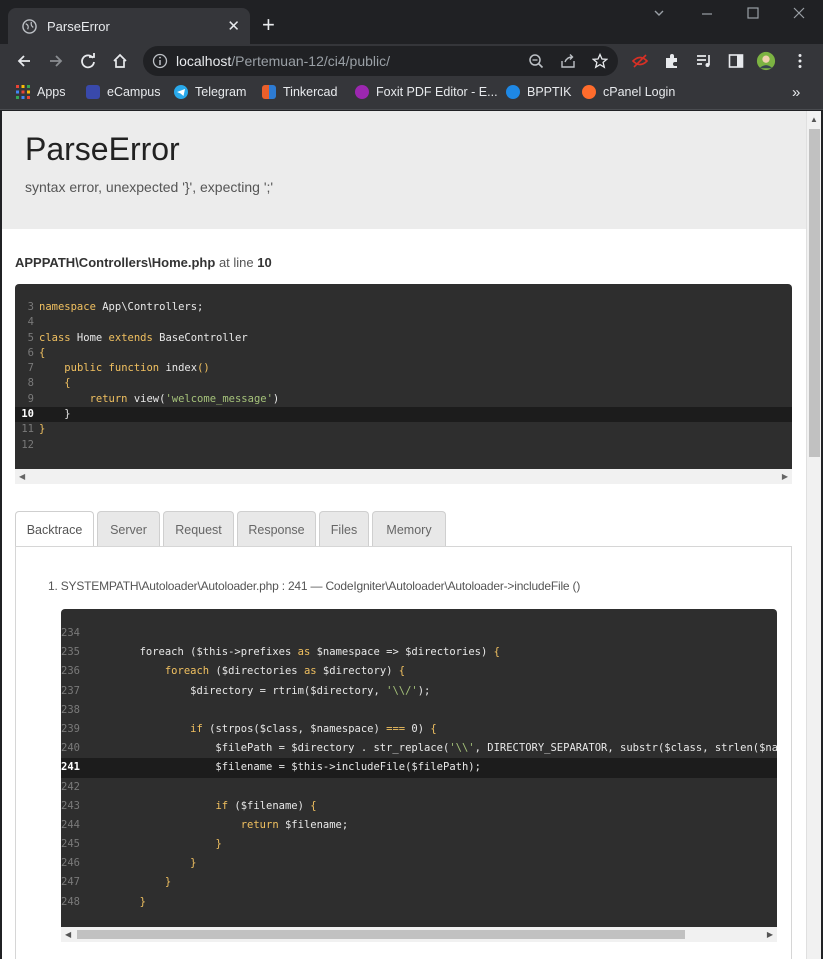  Describe the element at coordinates (799, 14) in the screenshot. I see `window-close-icon` at that location.